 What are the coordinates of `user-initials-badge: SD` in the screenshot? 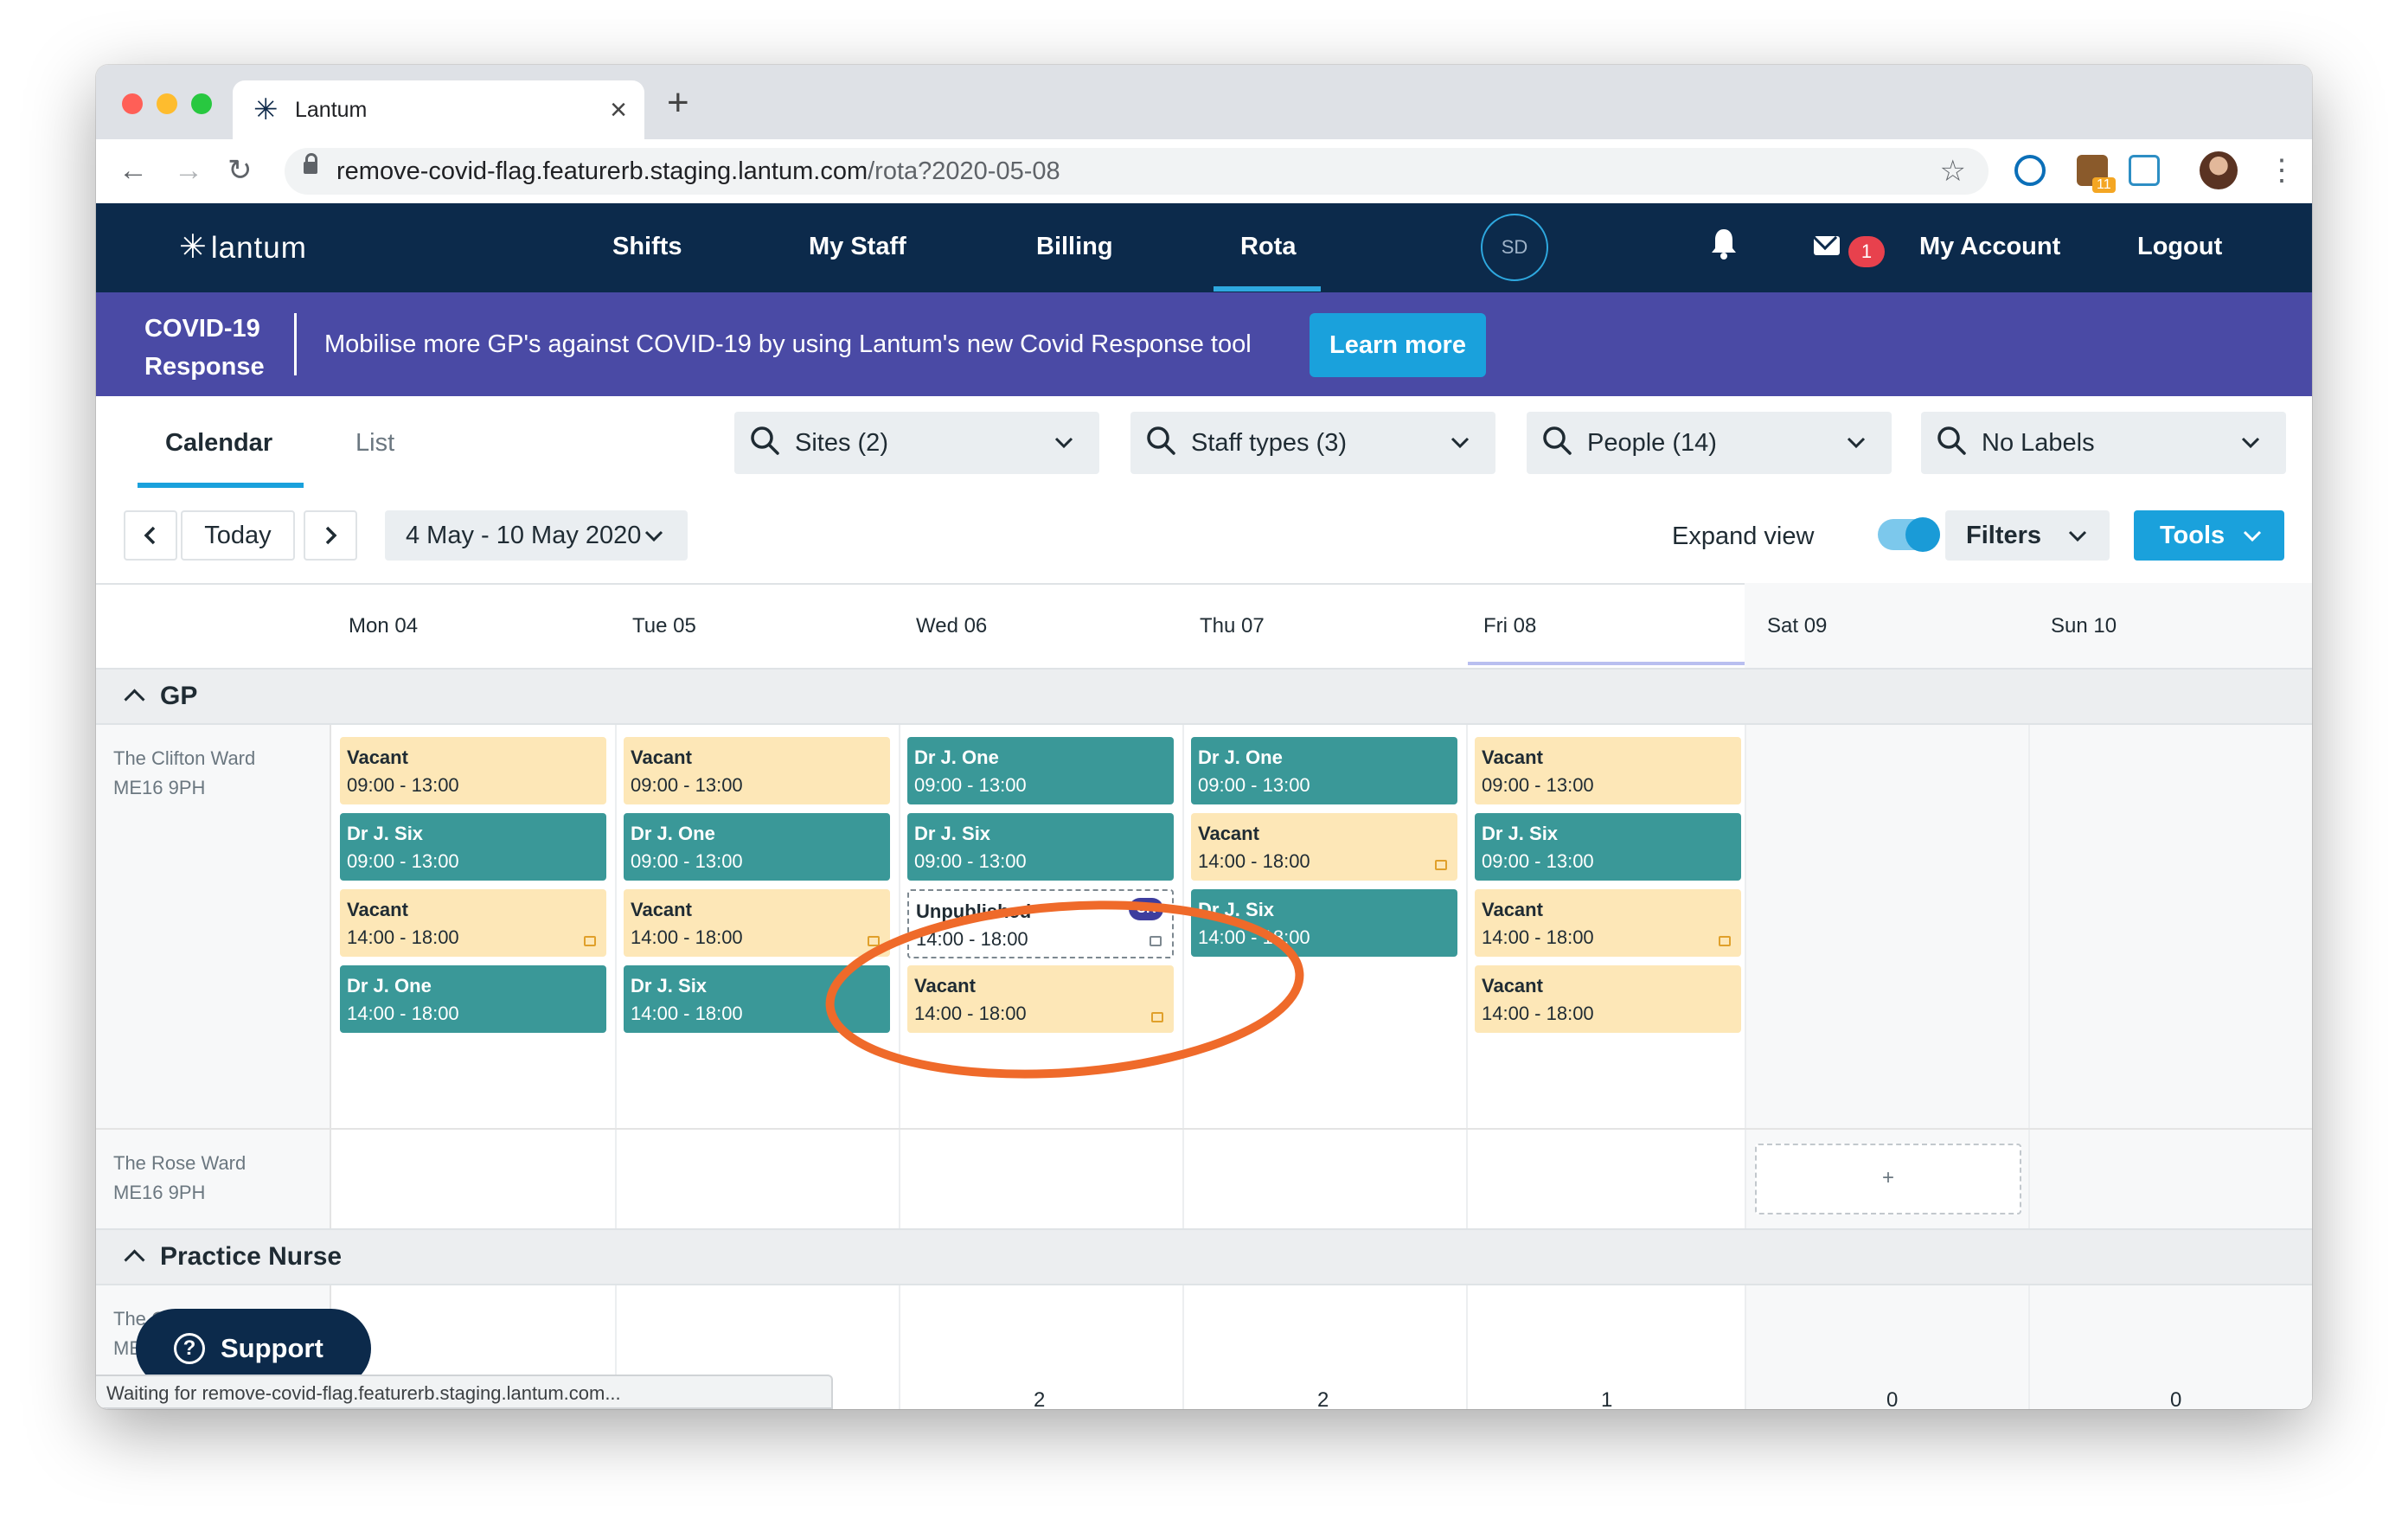 It's located at (1514, 247).